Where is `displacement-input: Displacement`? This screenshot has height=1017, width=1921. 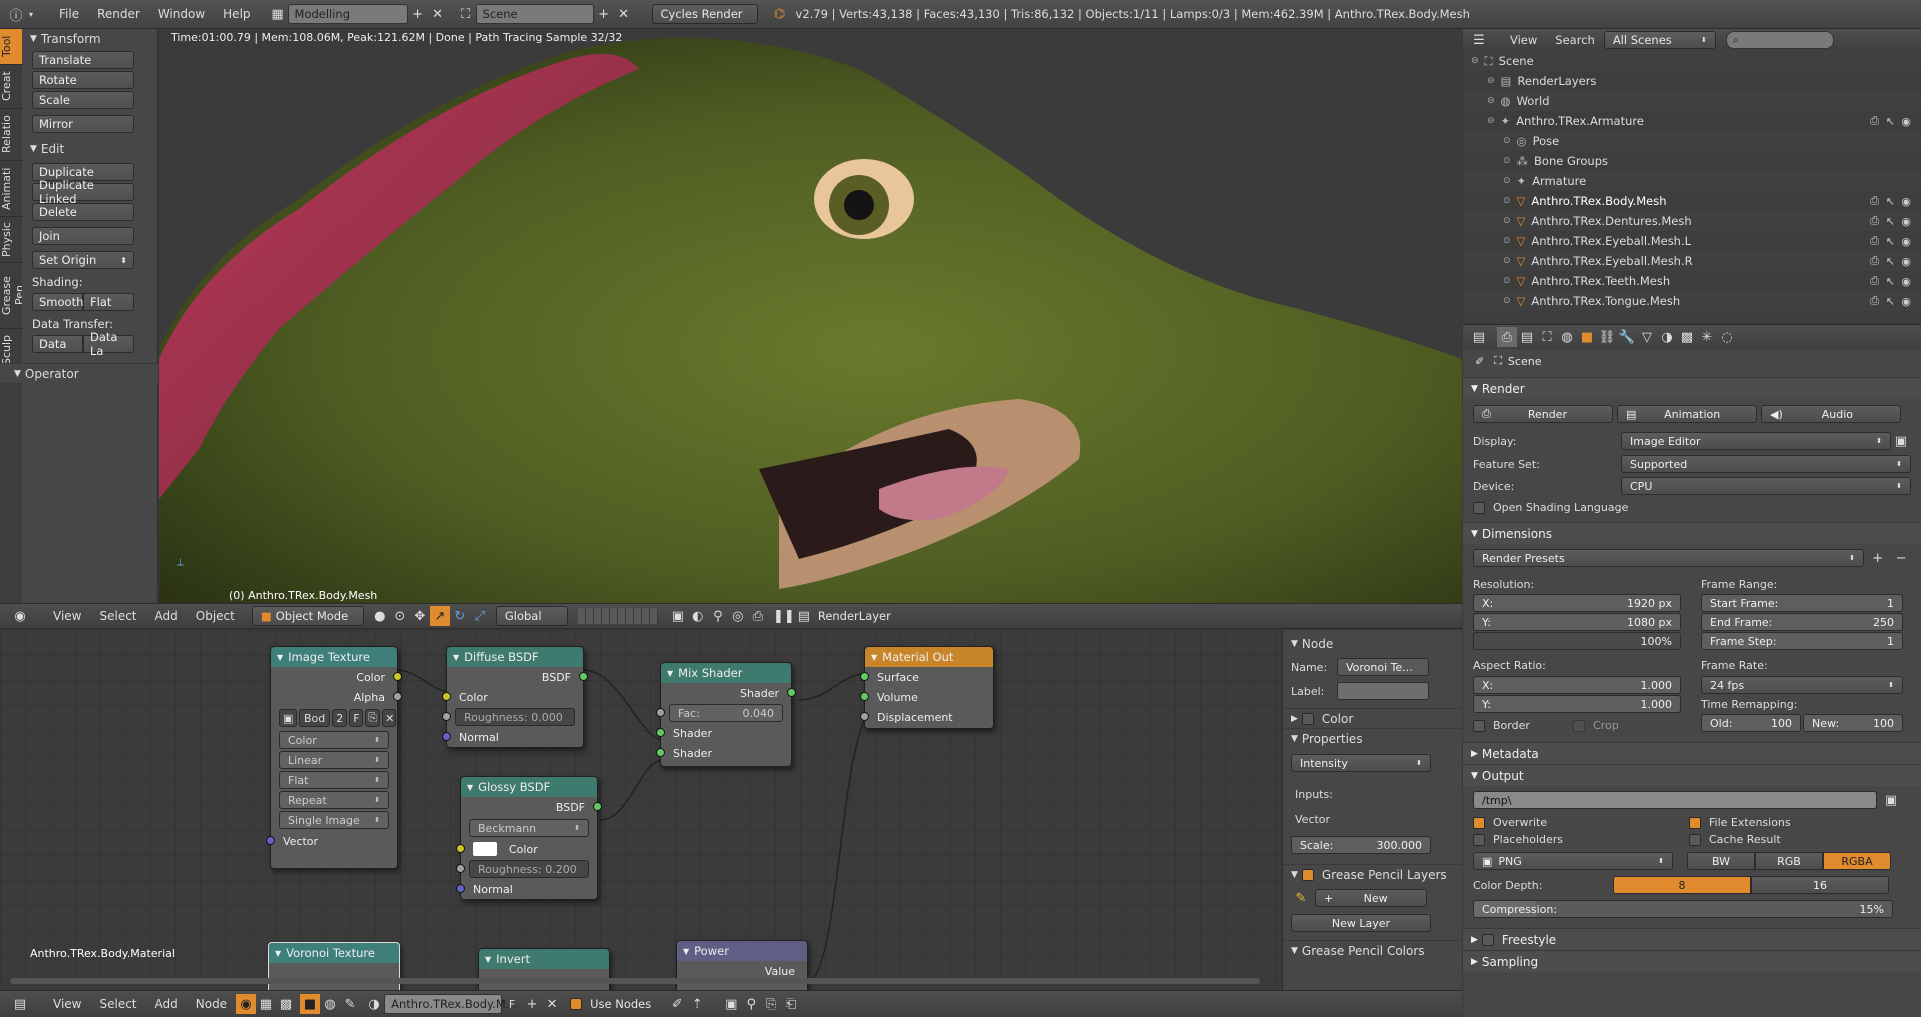
displacement-input: Displacement is located at coordinates (926, 717).